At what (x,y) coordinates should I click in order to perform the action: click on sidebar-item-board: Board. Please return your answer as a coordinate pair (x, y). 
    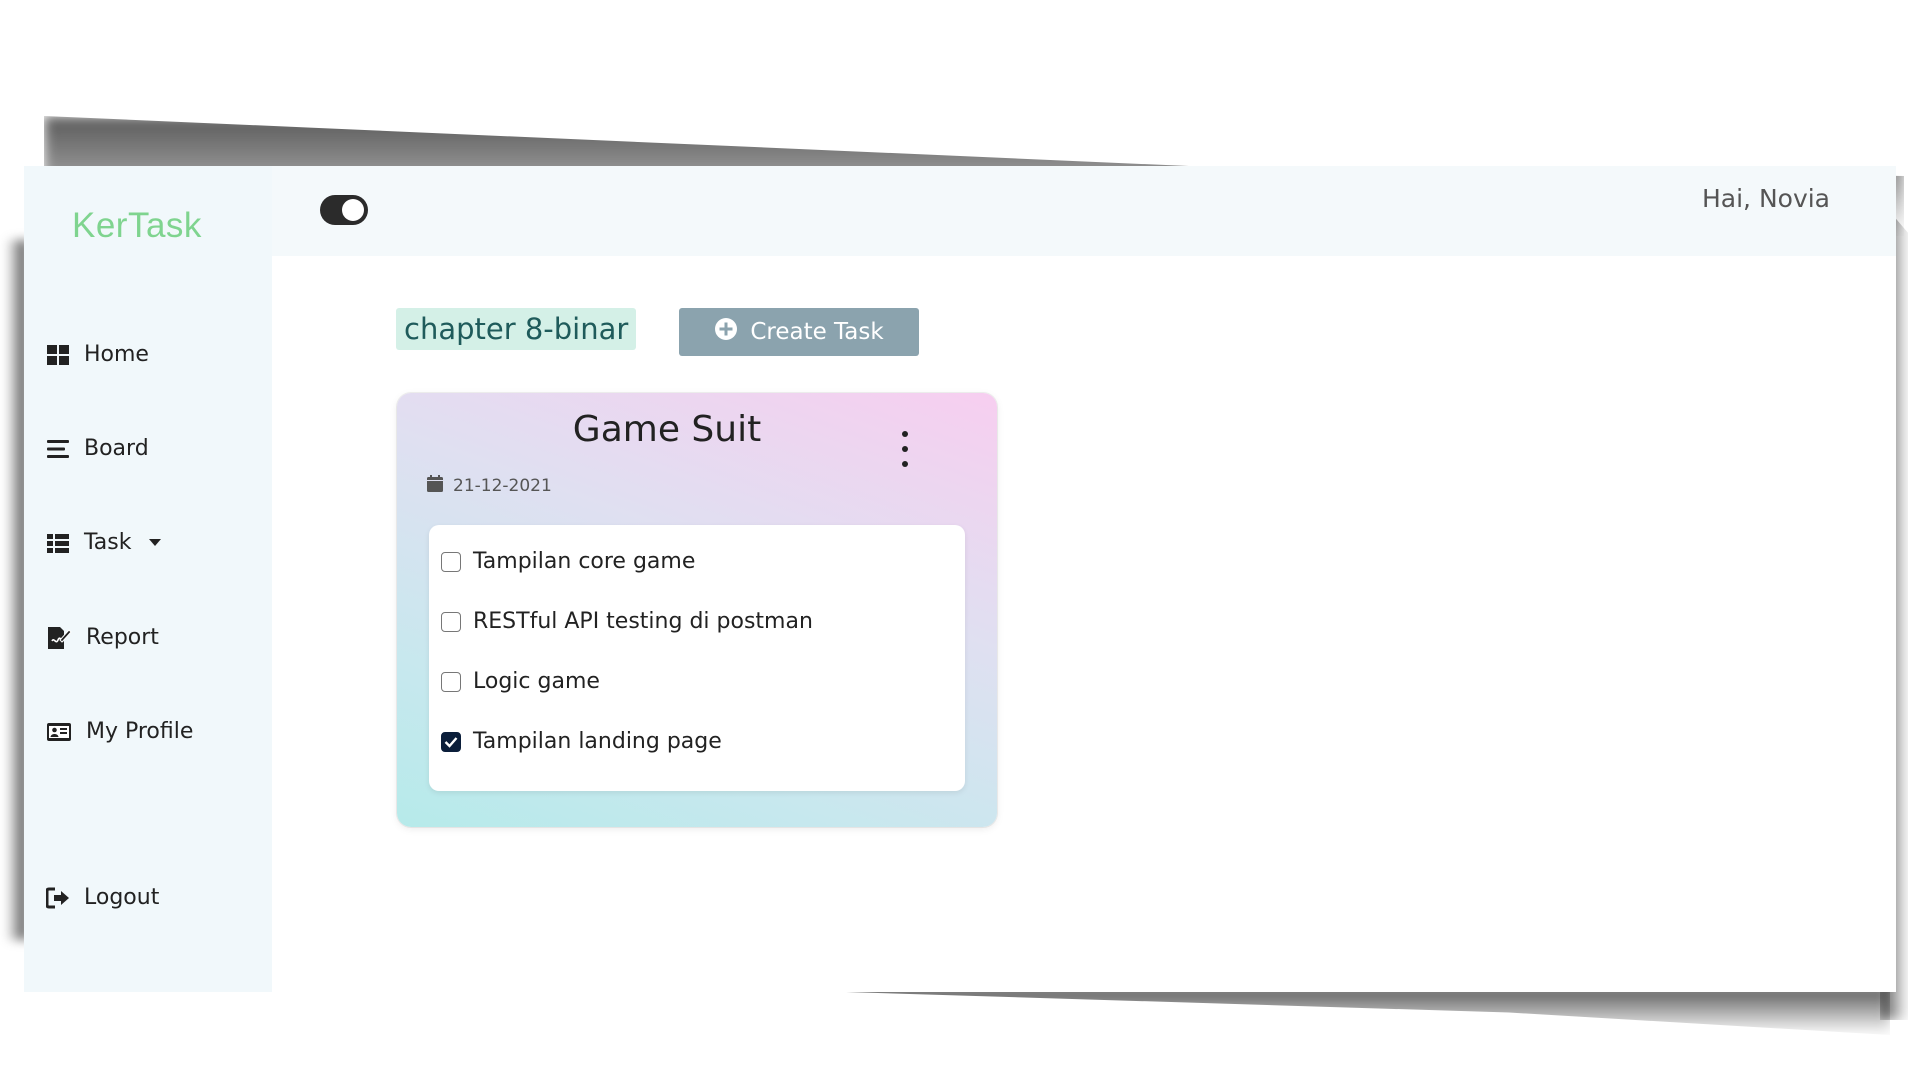
    Looking at the image, I should click on (97, 448).